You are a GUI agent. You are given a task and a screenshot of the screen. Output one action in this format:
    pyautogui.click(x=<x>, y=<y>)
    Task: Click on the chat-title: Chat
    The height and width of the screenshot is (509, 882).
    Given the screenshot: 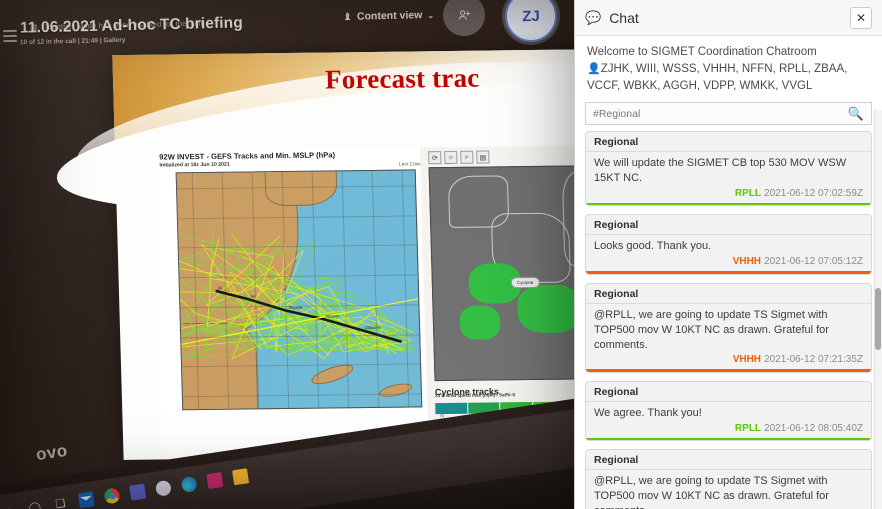 What is the action you would take?
    pyautogui.click(x=624, y=17)
    